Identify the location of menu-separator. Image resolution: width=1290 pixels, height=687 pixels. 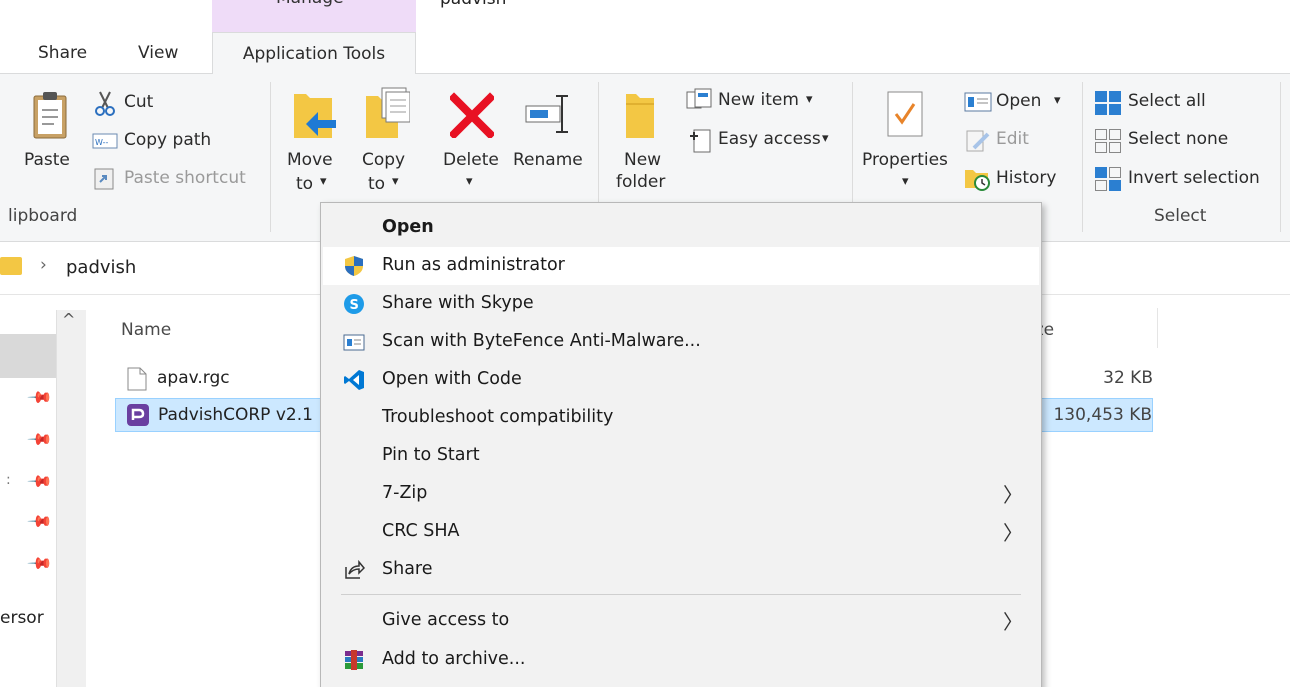
(681, 594).